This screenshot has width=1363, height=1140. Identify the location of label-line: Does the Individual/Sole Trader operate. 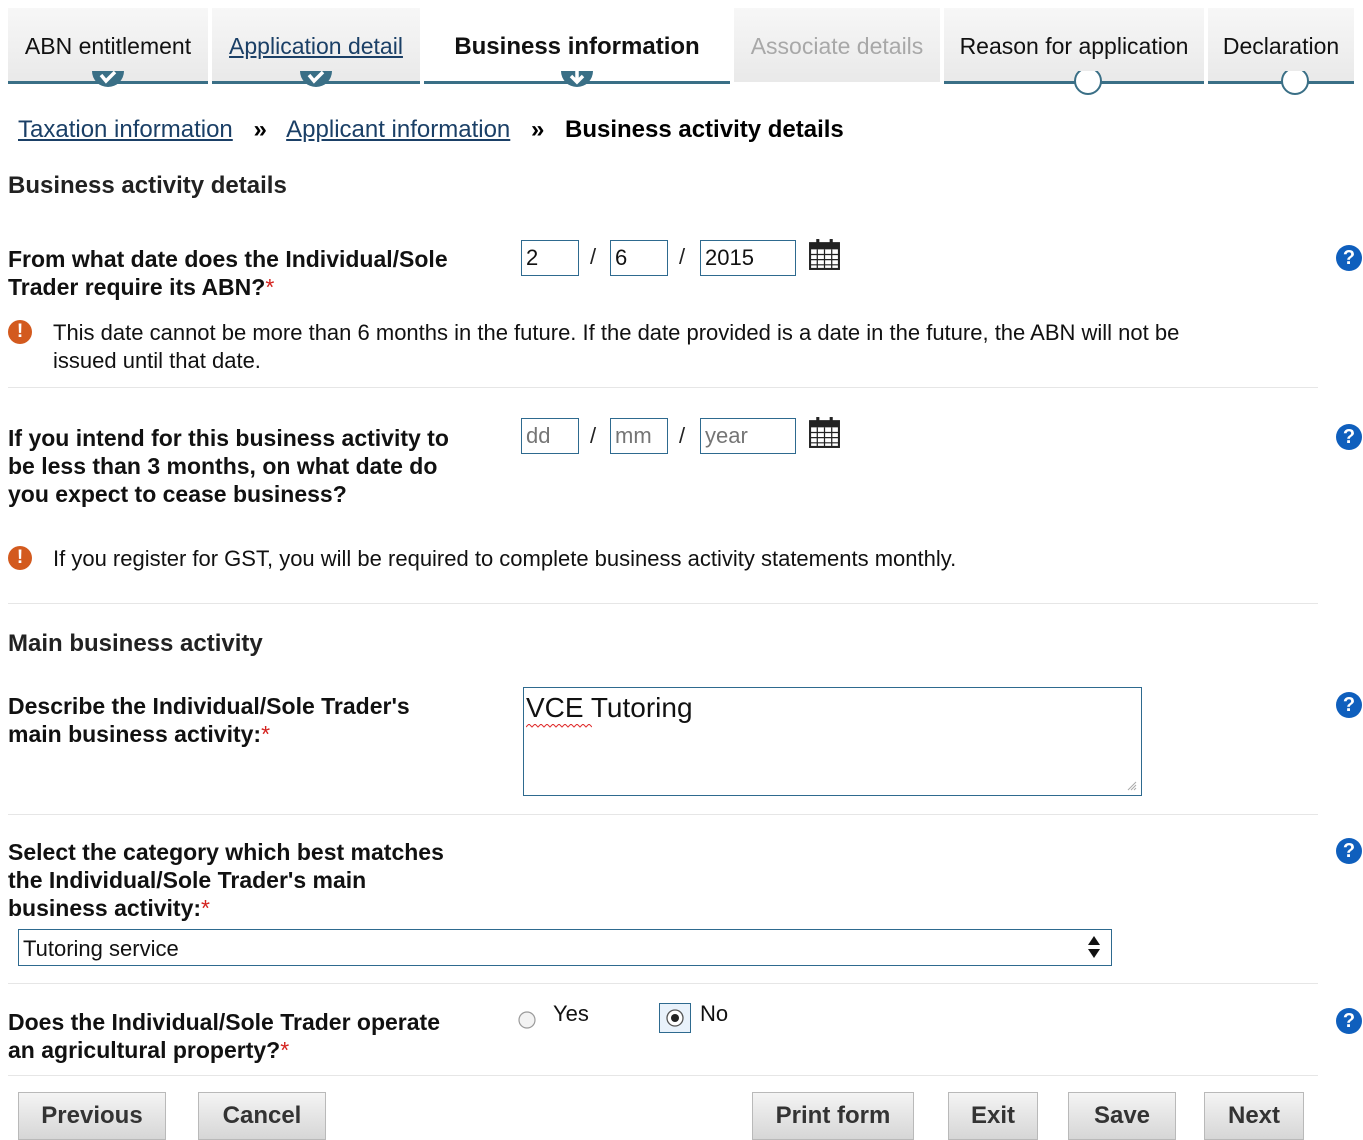
(224, 1022).